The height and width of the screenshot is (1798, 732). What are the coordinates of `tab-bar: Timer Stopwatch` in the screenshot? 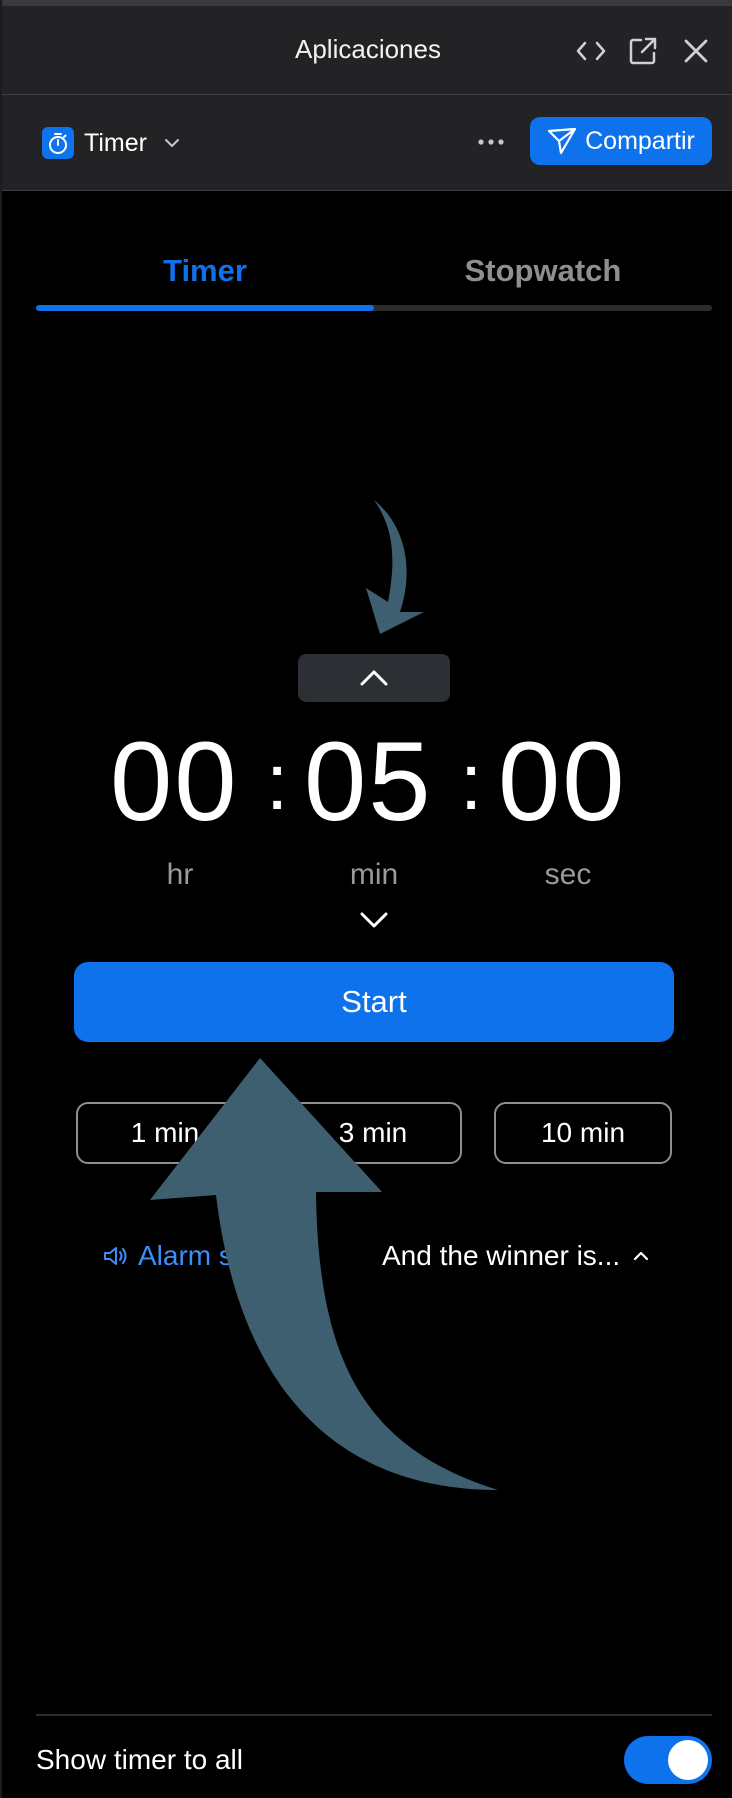 It's located at (374, 273).